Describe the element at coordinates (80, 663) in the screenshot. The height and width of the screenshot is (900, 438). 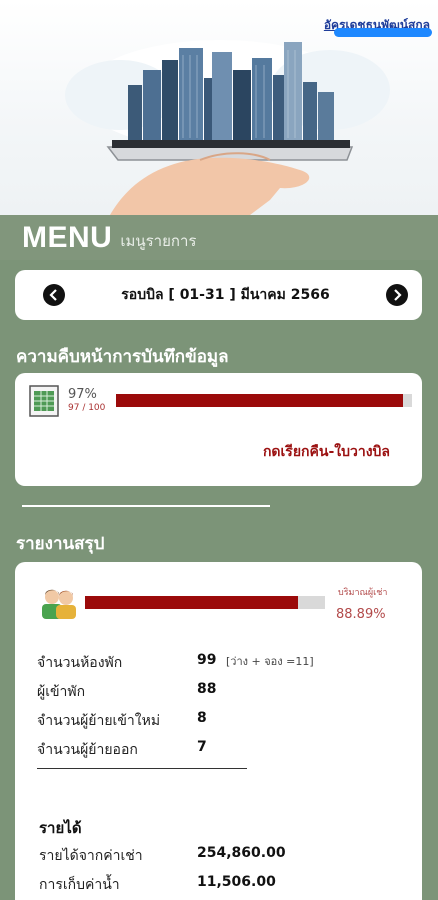
I see `stat-label-rooms: จำนวนห้องพัก` at that location.